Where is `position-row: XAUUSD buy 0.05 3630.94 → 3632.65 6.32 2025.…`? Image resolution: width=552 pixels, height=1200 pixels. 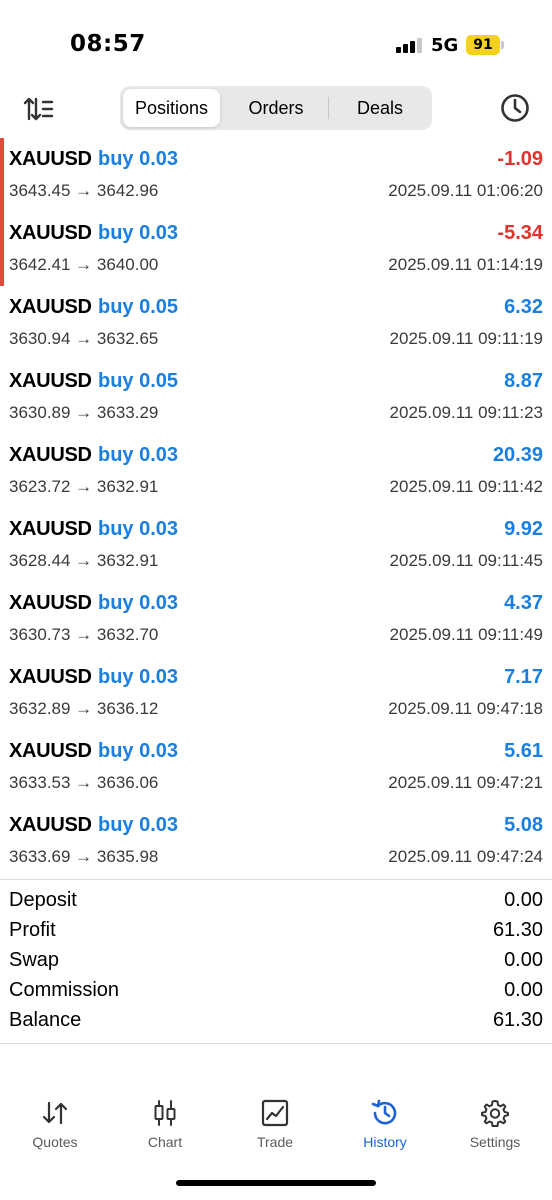 position-row: XAUUSD buy 0.05 3630.94 → 3632.65 6.32 2025.… is located at coordinates (276, 323).